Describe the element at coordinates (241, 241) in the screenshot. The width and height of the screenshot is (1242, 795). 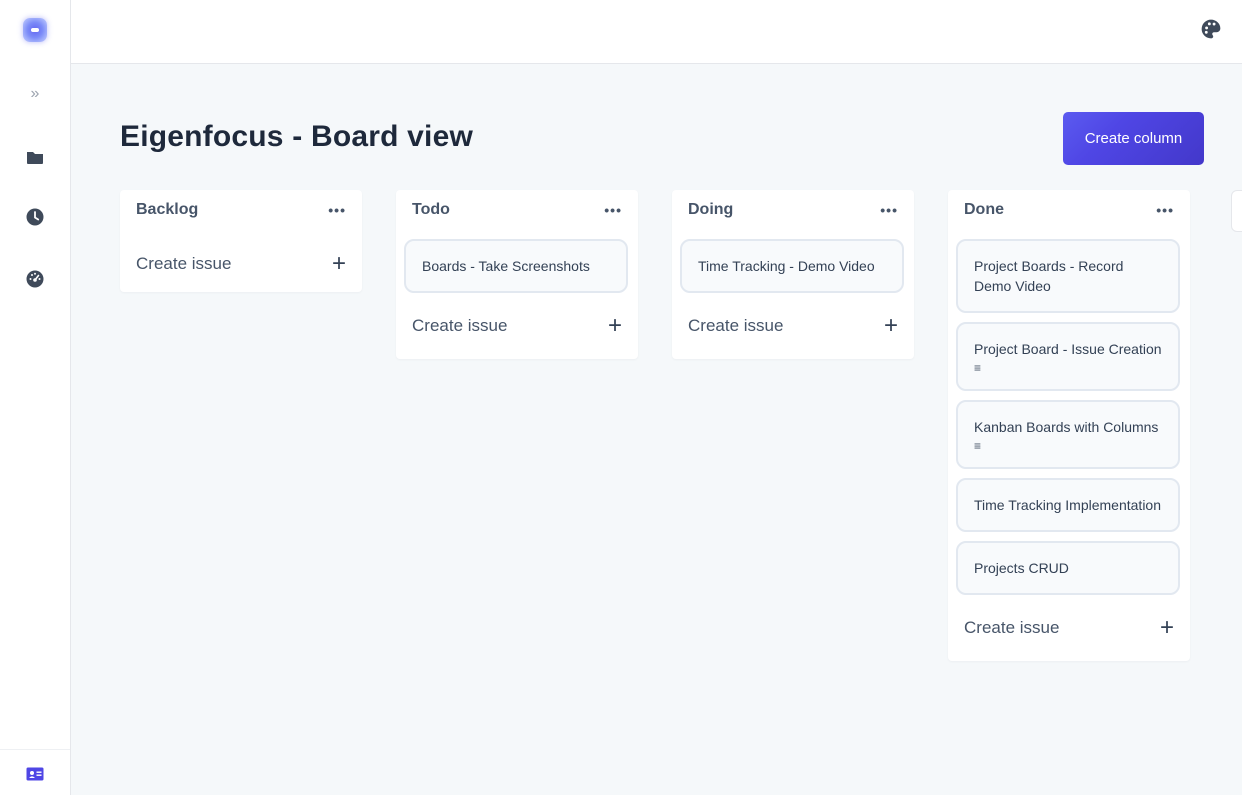
I see `column-backlog: Backlog ••• Create issue +` at that location.